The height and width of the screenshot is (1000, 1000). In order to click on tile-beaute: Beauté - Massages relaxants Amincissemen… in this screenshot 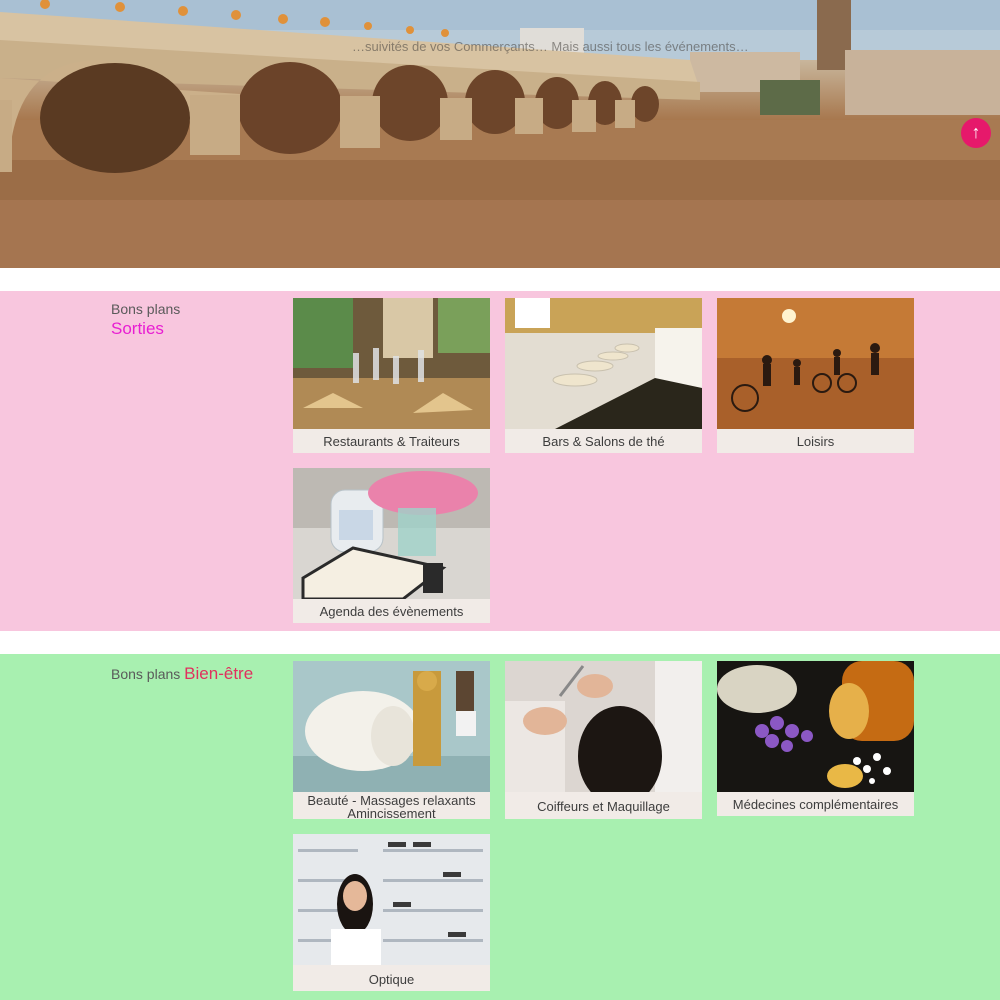, I will do `click(391, 740)`.